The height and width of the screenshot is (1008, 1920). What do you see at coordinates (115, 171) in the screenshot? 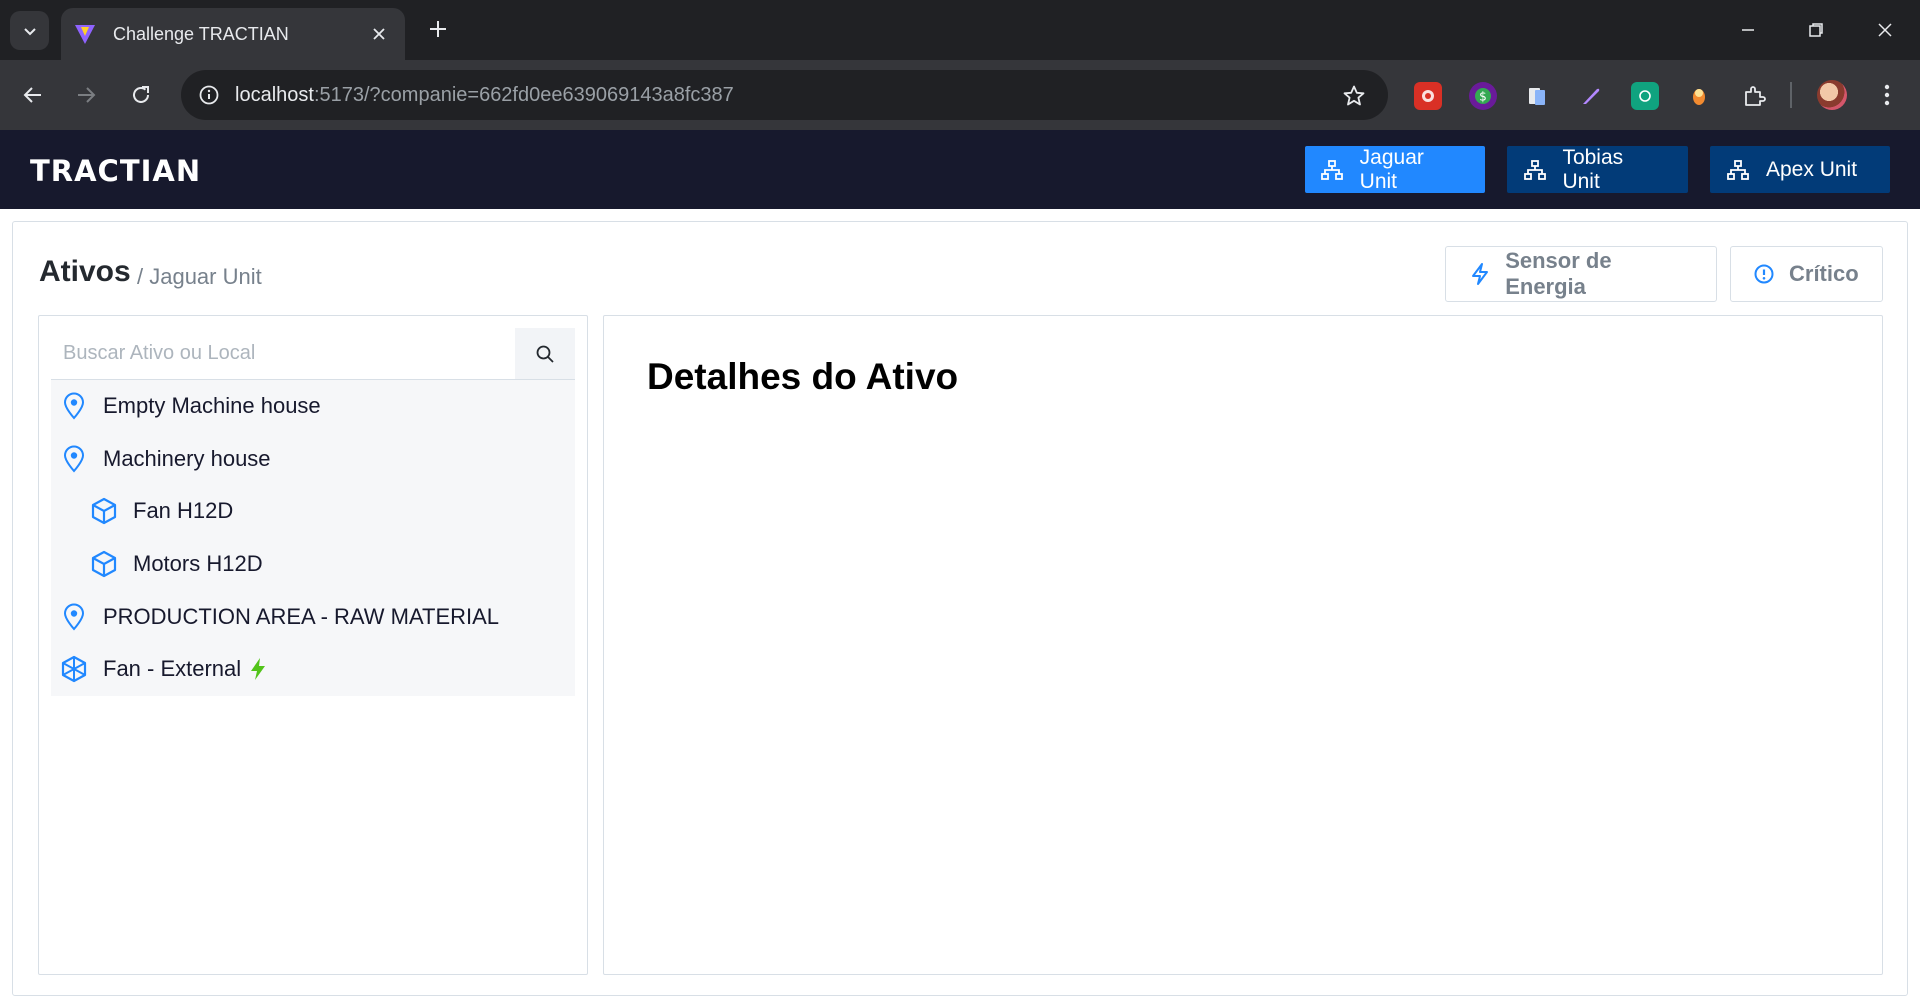
I see `tractian-logo: TRACTIAN` at bounding box center [115, 171].